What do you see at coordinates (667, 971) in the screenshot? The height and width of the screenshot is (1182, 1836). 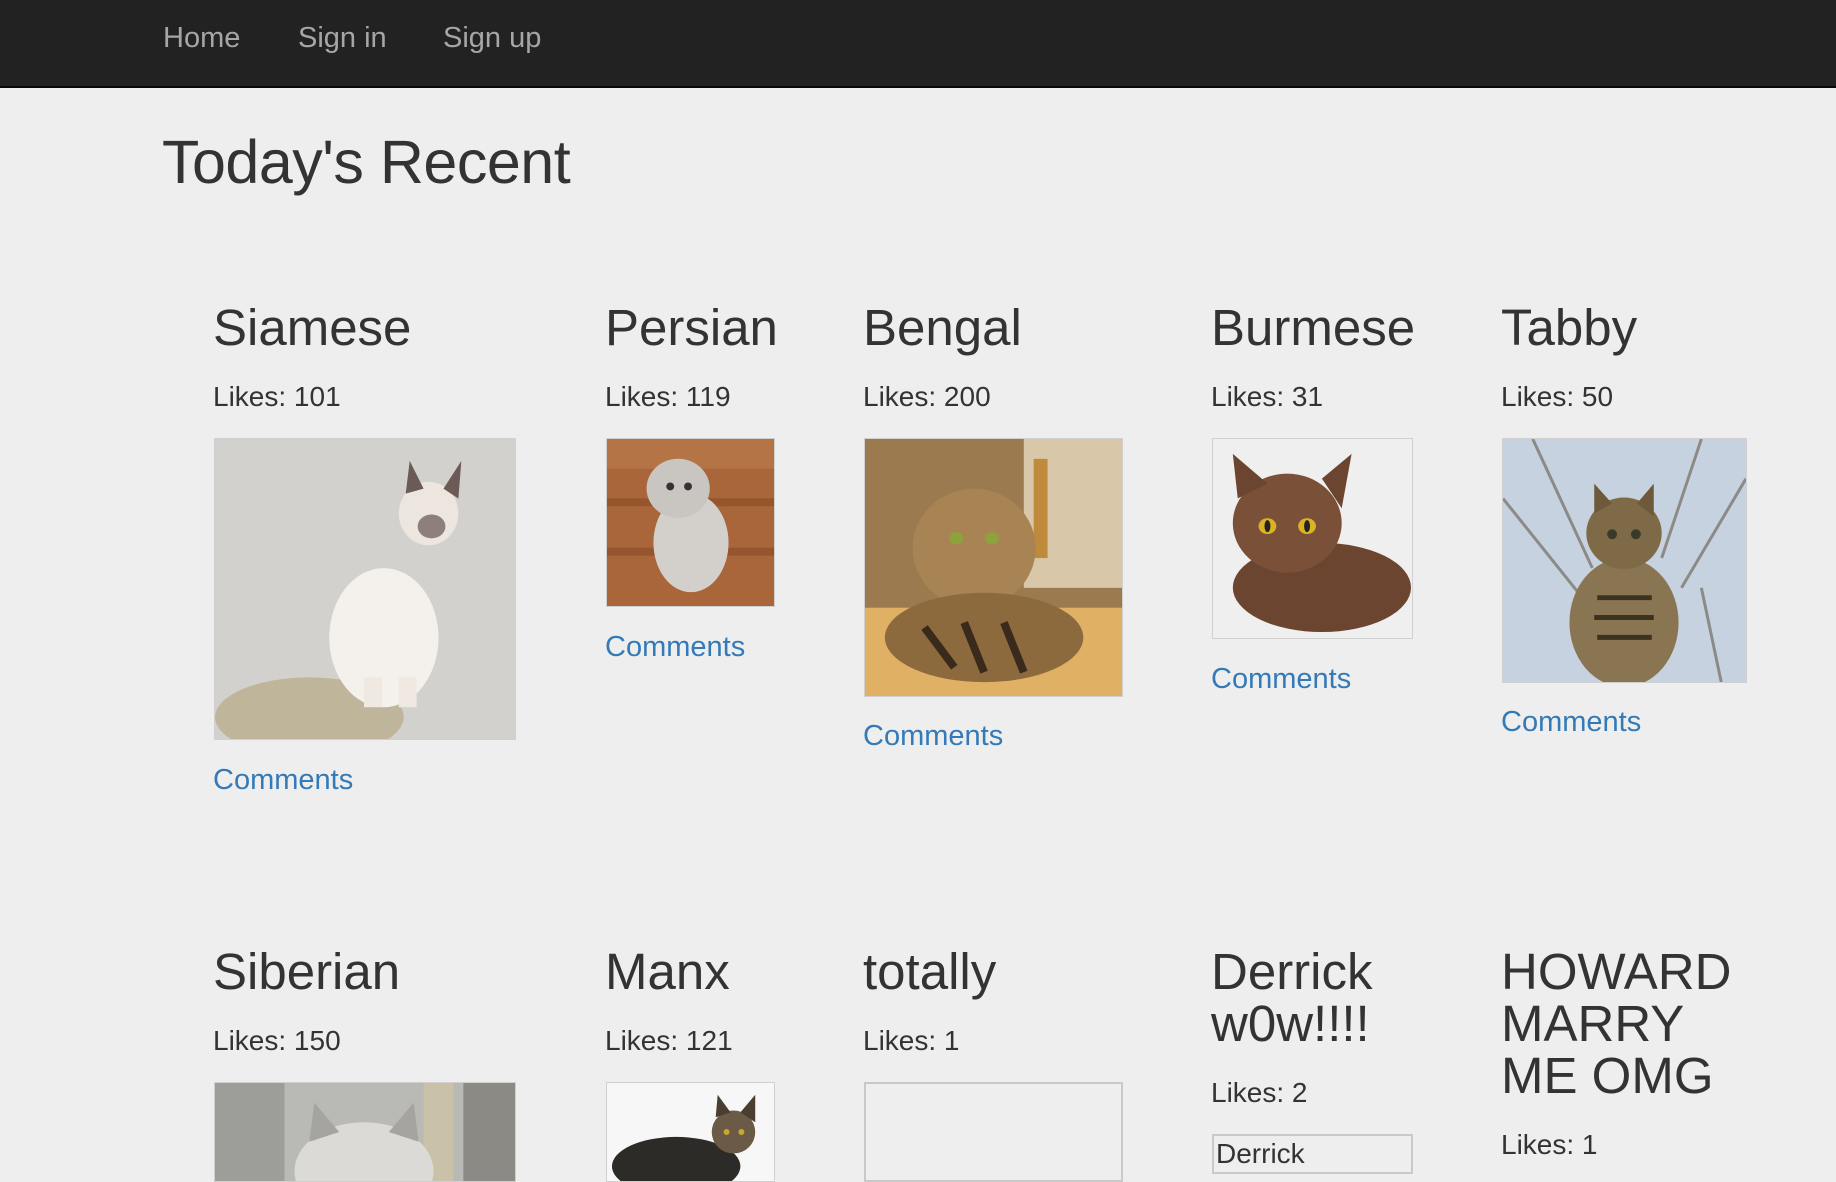 I see `cat-name: Manx` at bounding box center [667, 971].